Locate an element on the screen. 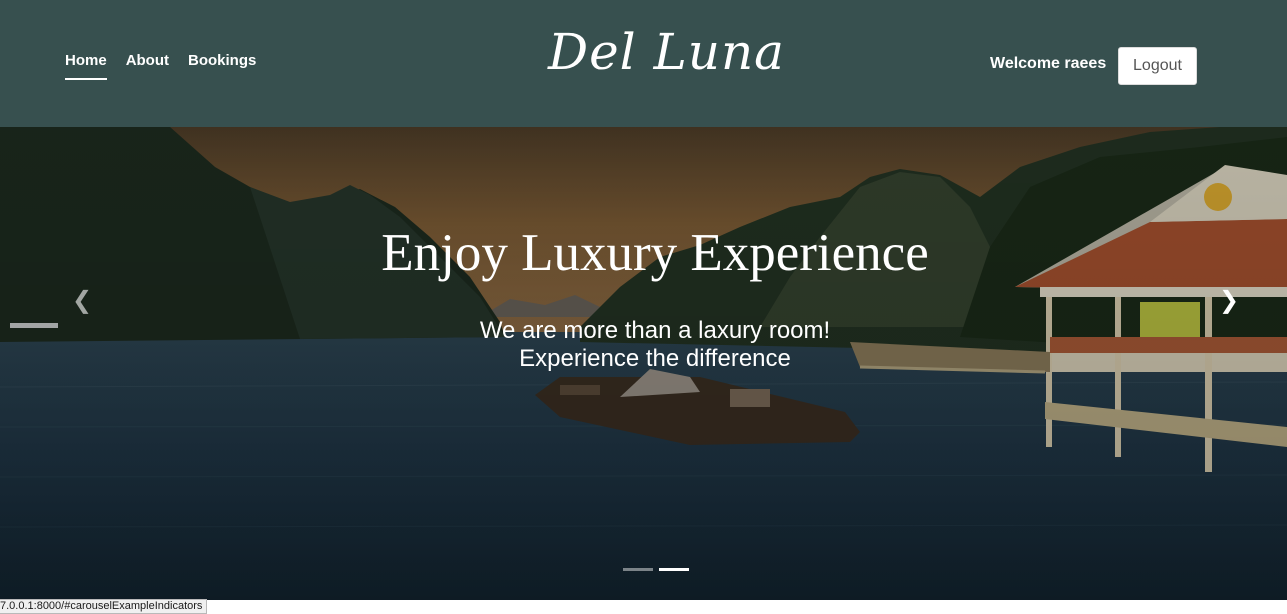  logout-button: Logout is located at coordinates (1157, 66).